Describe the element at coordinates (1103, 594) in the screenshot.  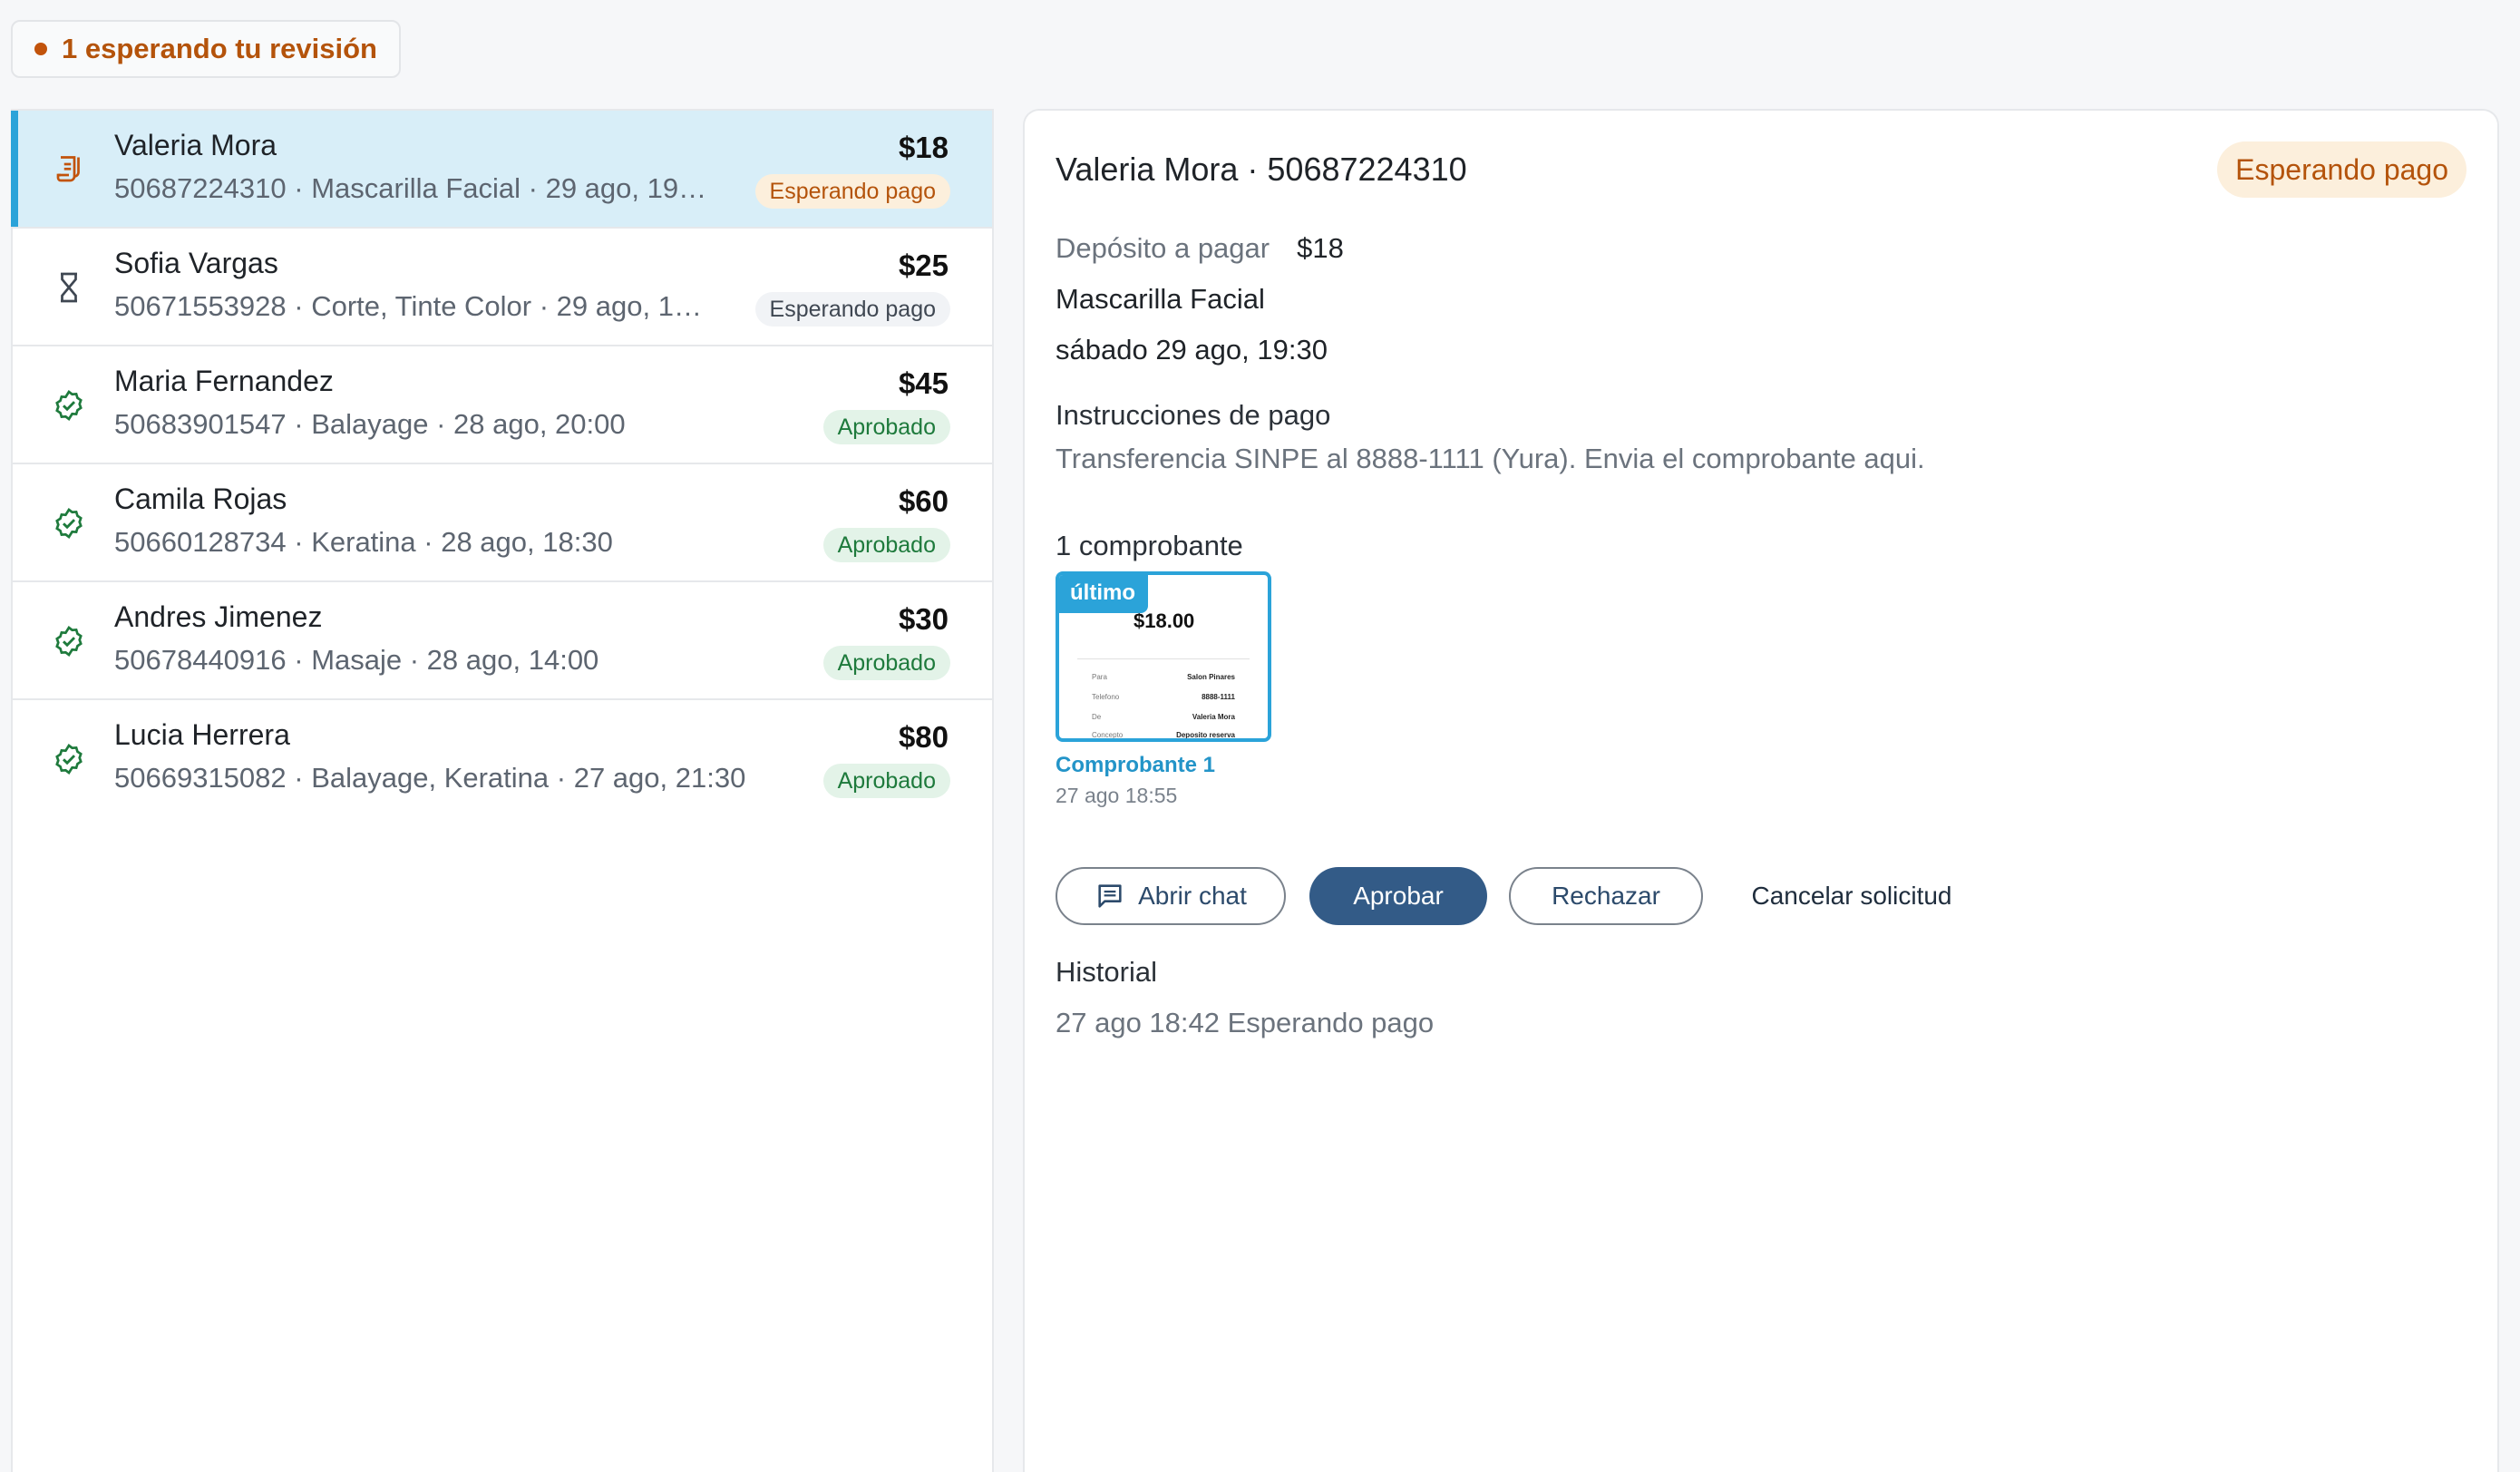
I see `latest-badge: último` at that location.